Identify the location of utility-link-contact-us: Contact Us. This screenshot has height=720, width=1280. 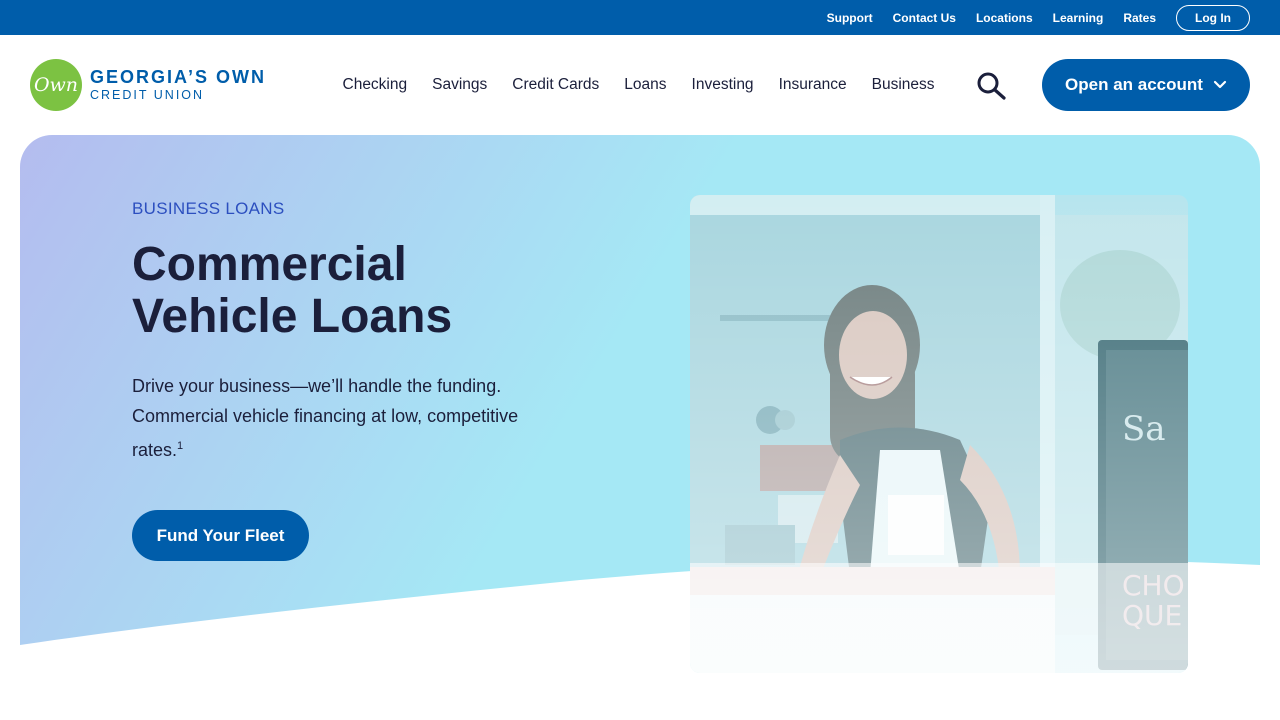
(924, 18).